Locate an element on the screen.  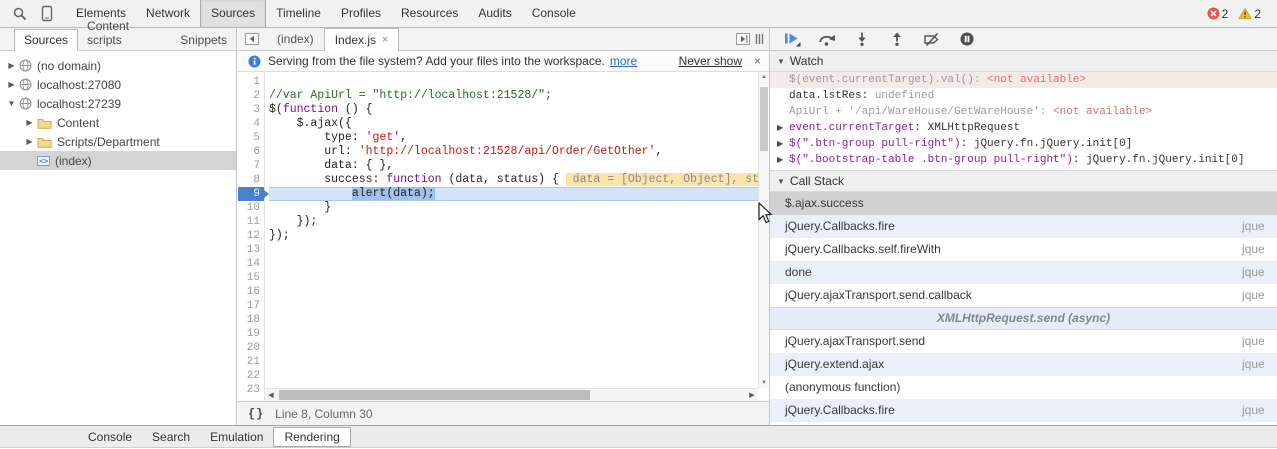
call-stack-frame: jQuery.extend.ajax jque is located at coordinates (1023, 364).